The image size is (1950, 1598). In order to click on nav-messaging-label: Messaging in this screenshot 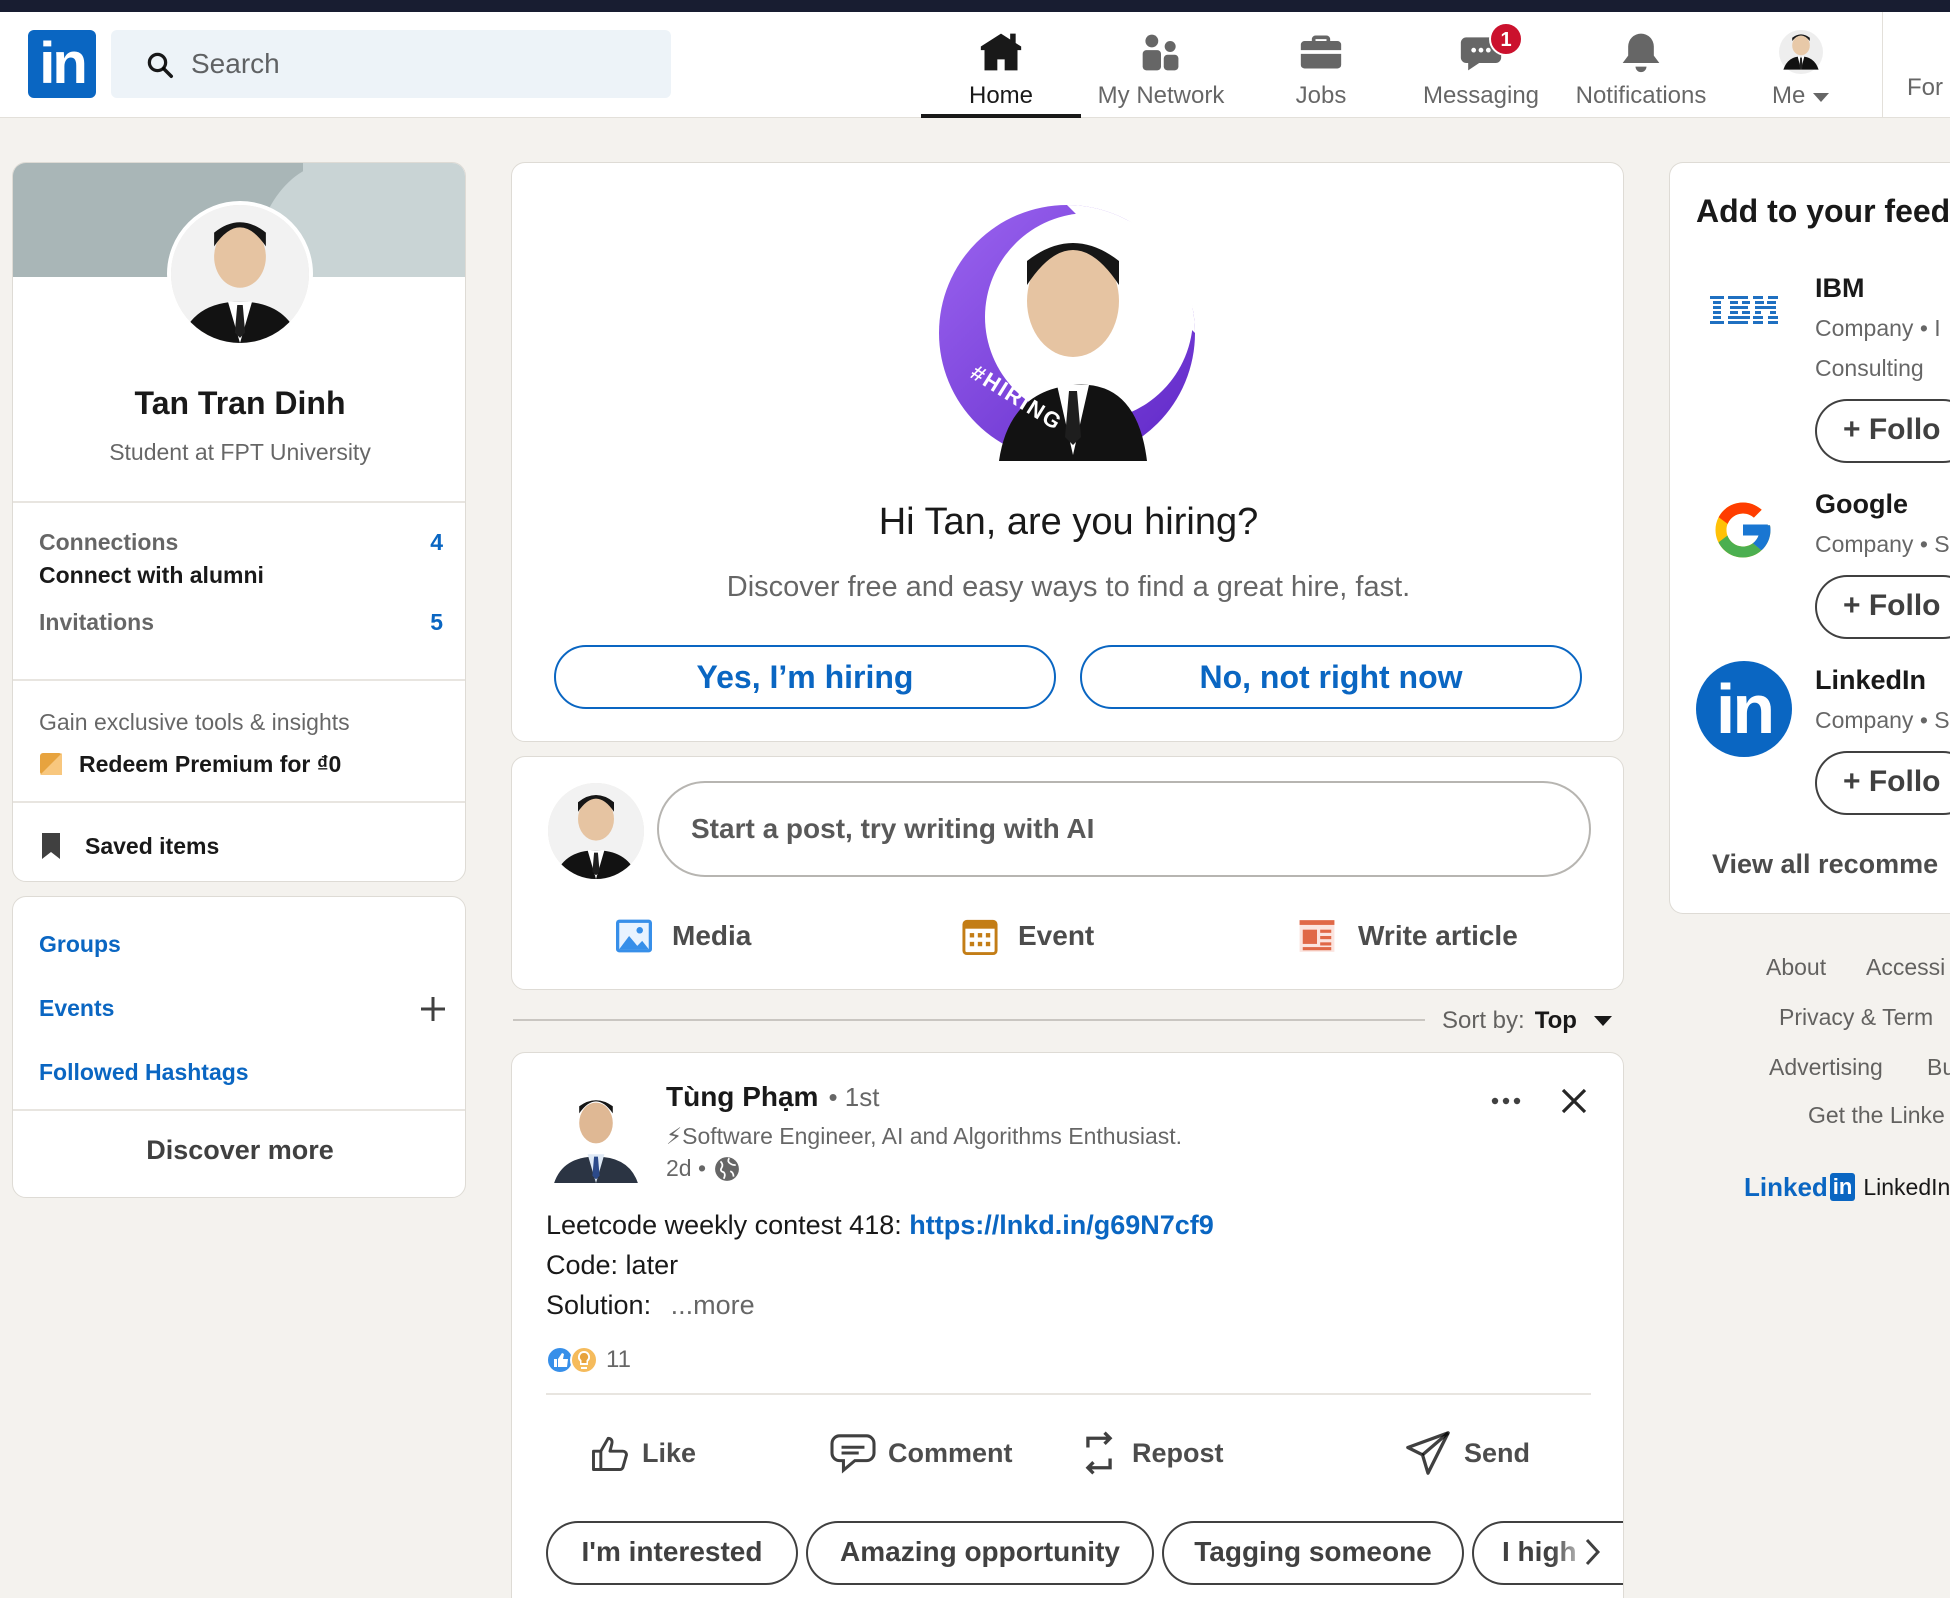, I will do `click(1481, 95)`.